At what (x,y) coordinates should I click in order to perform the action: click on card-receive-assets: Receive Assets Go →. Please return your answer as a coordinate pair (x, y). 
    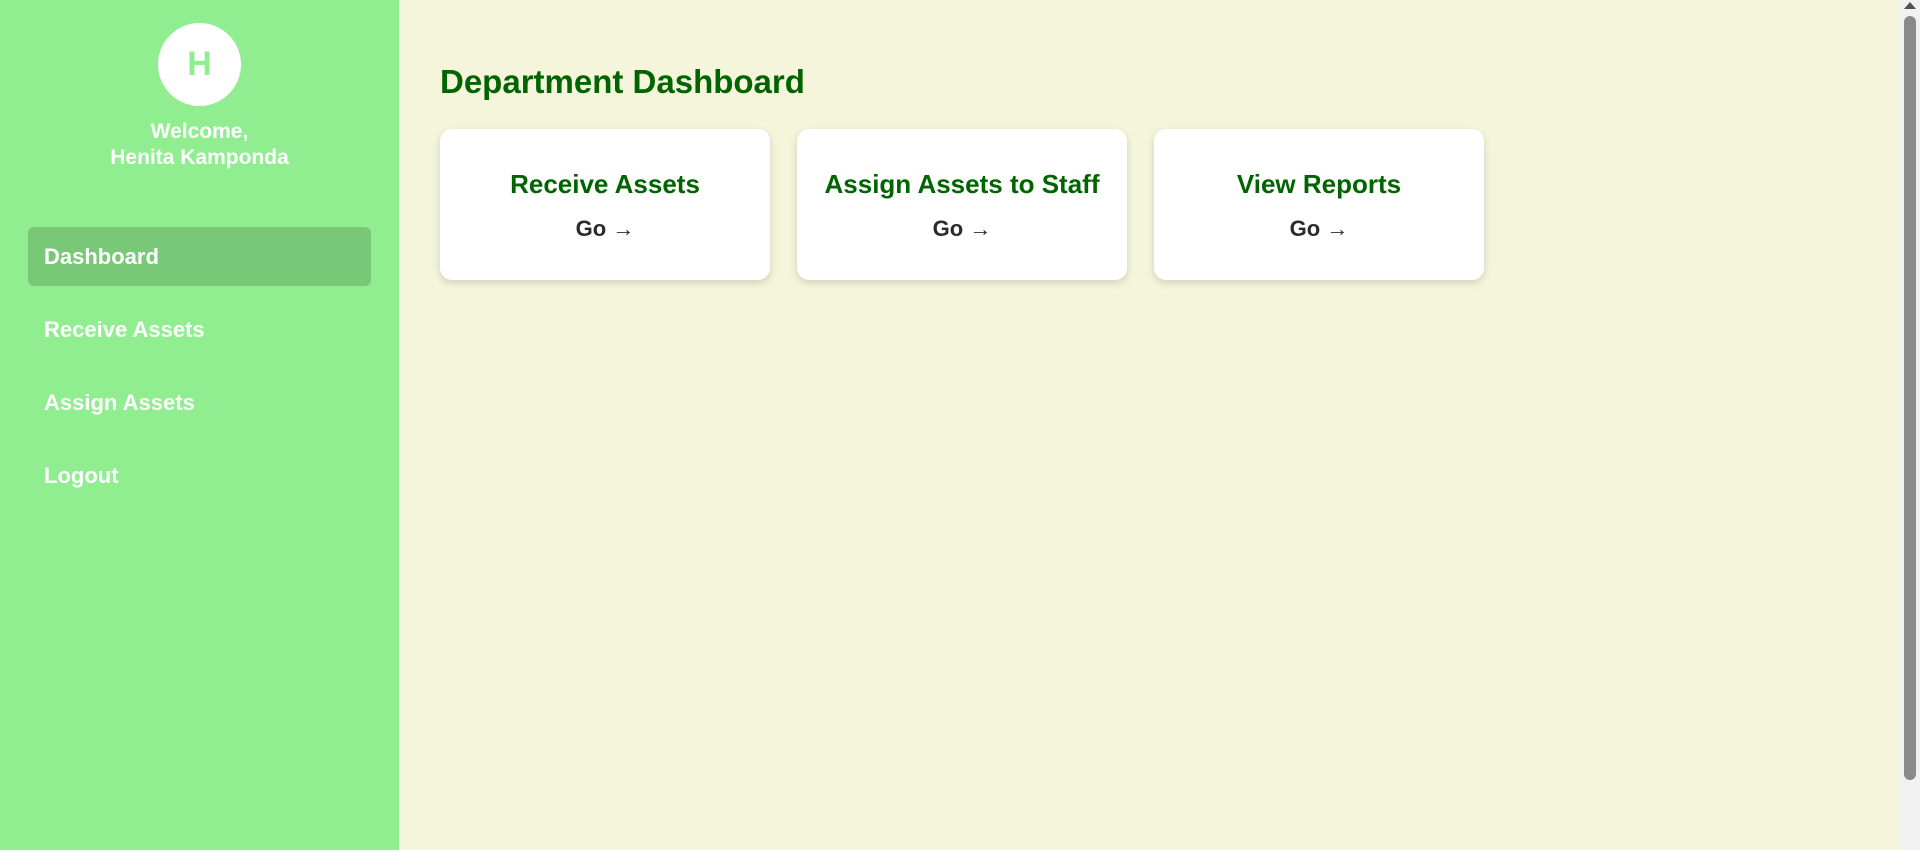
    Looking at the image, I should click on (605, 204).